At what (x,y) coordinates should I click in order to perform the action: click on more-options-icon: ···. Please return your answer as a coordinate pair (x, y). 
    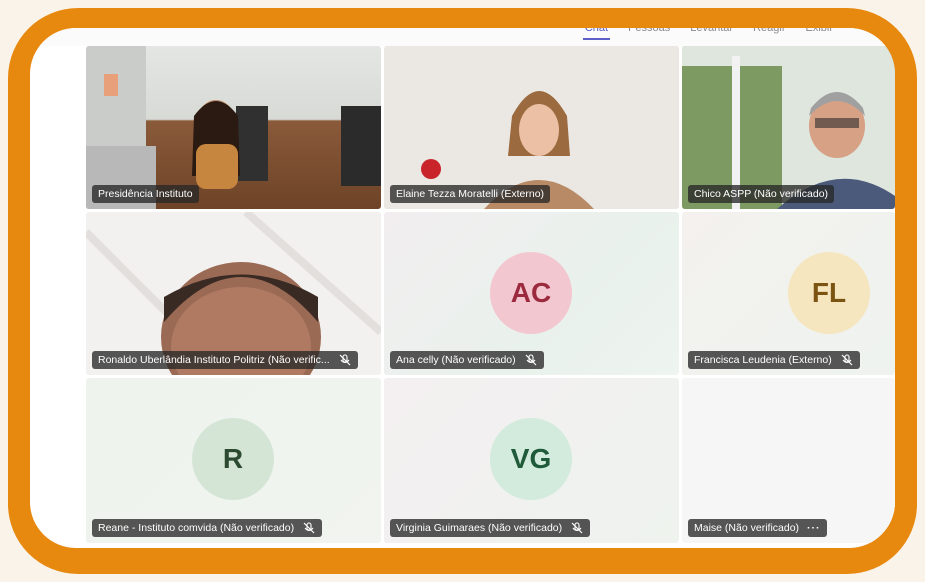
    Looking at the image, I should click on (814, 528).